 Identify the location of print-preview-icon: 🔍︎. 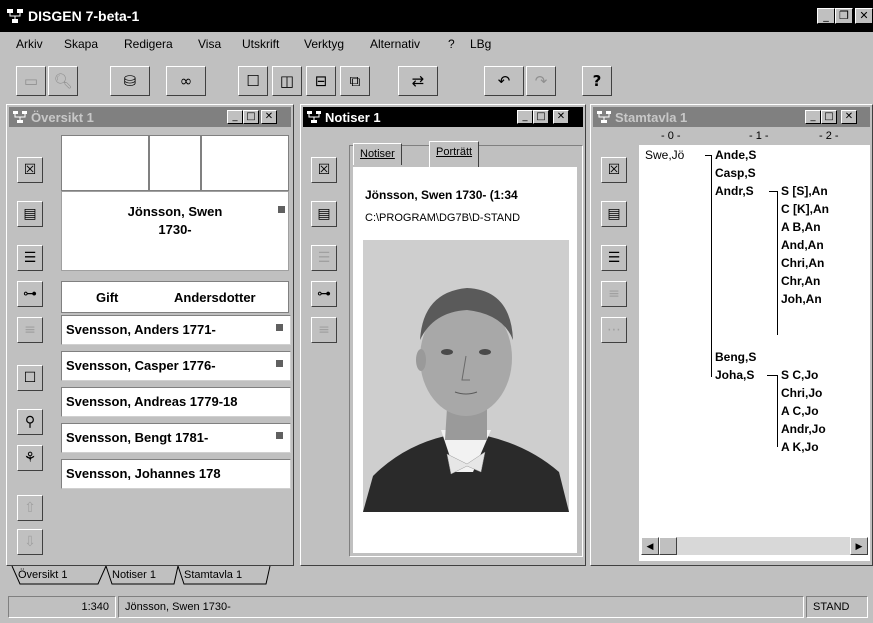
(63, 81).